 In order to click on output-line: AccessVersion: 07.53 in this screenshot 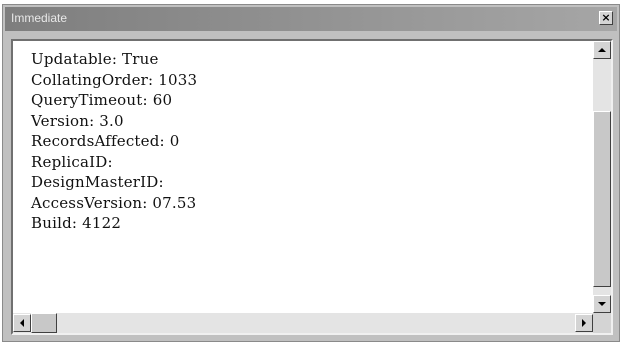, I will do `click(114, 202)`.